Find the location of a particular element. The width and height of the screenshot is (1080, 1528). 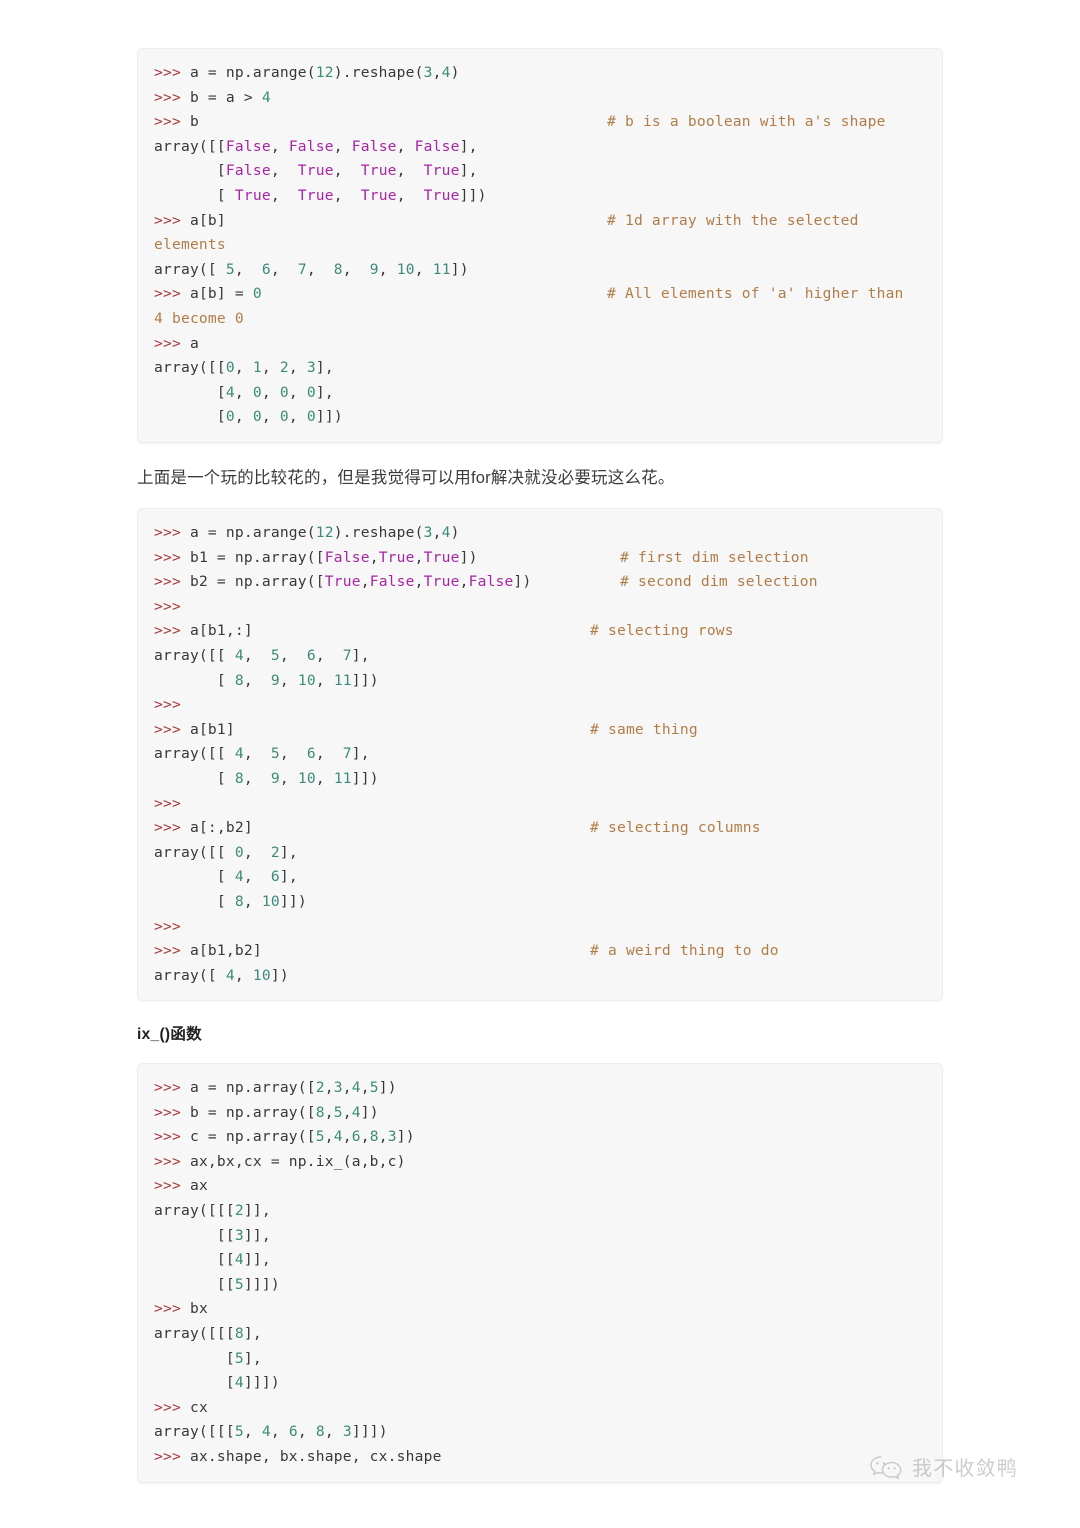

code-token-plain: ).reshape( is located at coordinates (378, 72).